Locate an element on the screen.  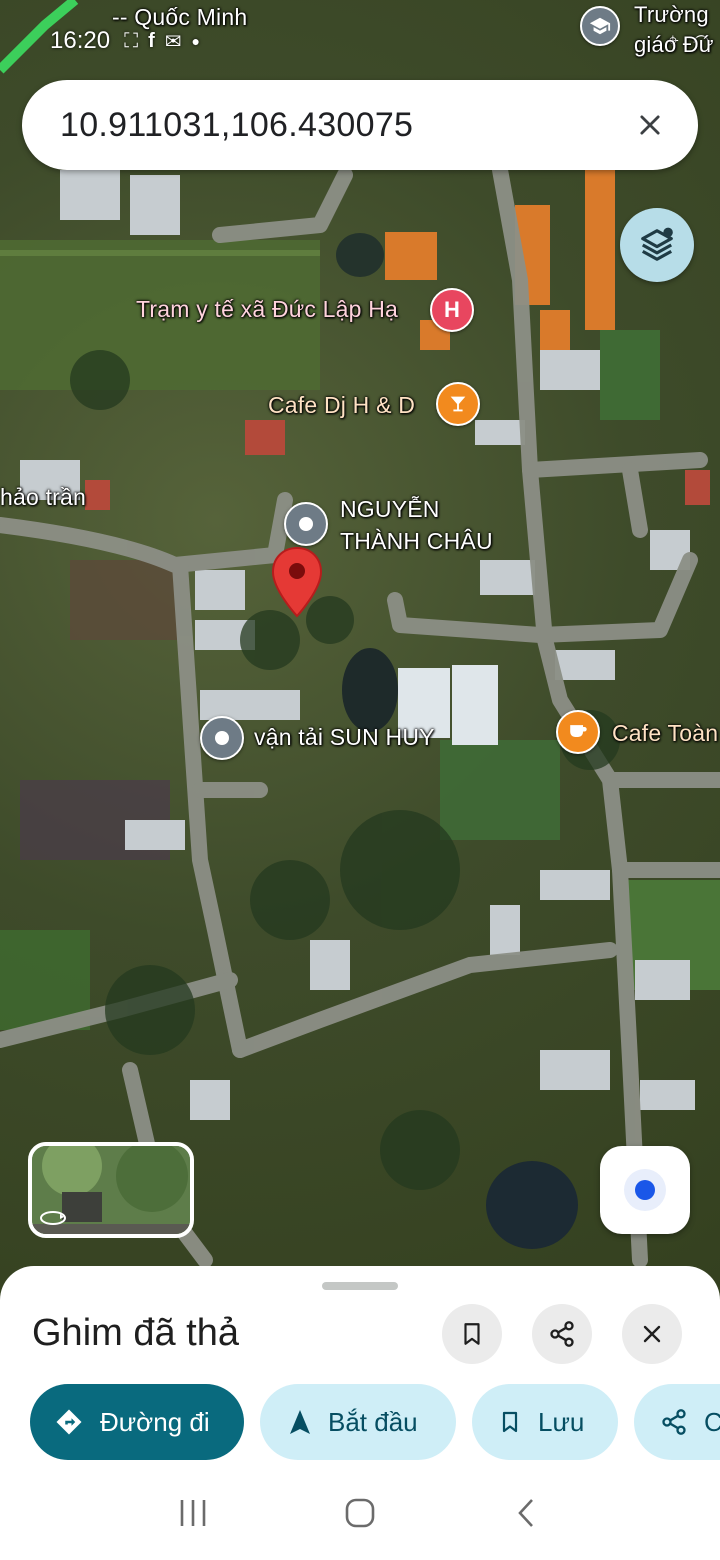
my-location-icon is located at coordinates (645, 1190).